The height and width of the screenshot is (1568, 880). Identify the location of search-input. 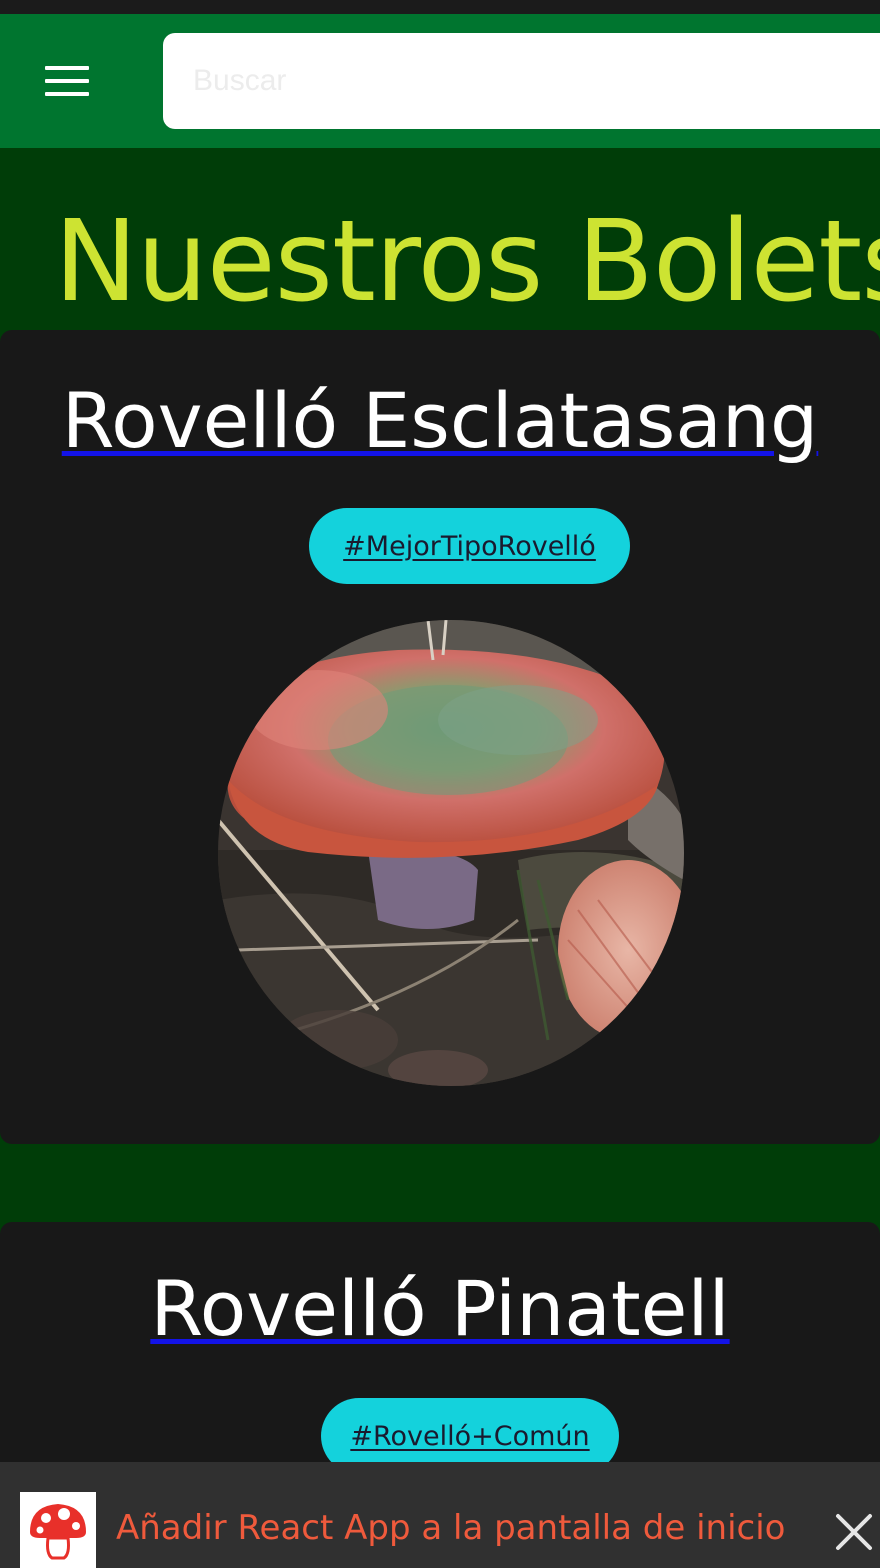
(521, 81).